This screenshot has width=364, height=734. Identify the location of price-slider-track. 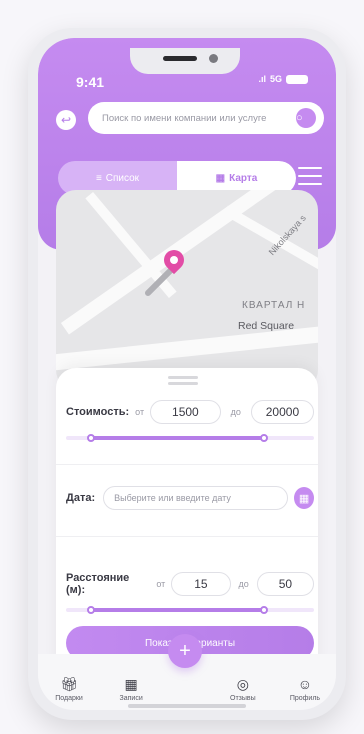
(190, 438).